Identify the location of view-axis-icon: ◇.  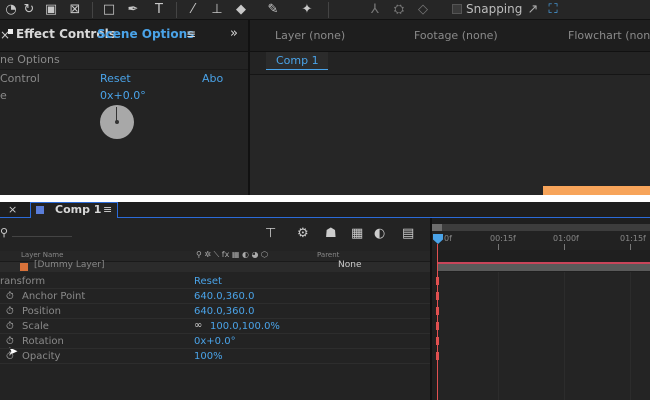
(423, 10).